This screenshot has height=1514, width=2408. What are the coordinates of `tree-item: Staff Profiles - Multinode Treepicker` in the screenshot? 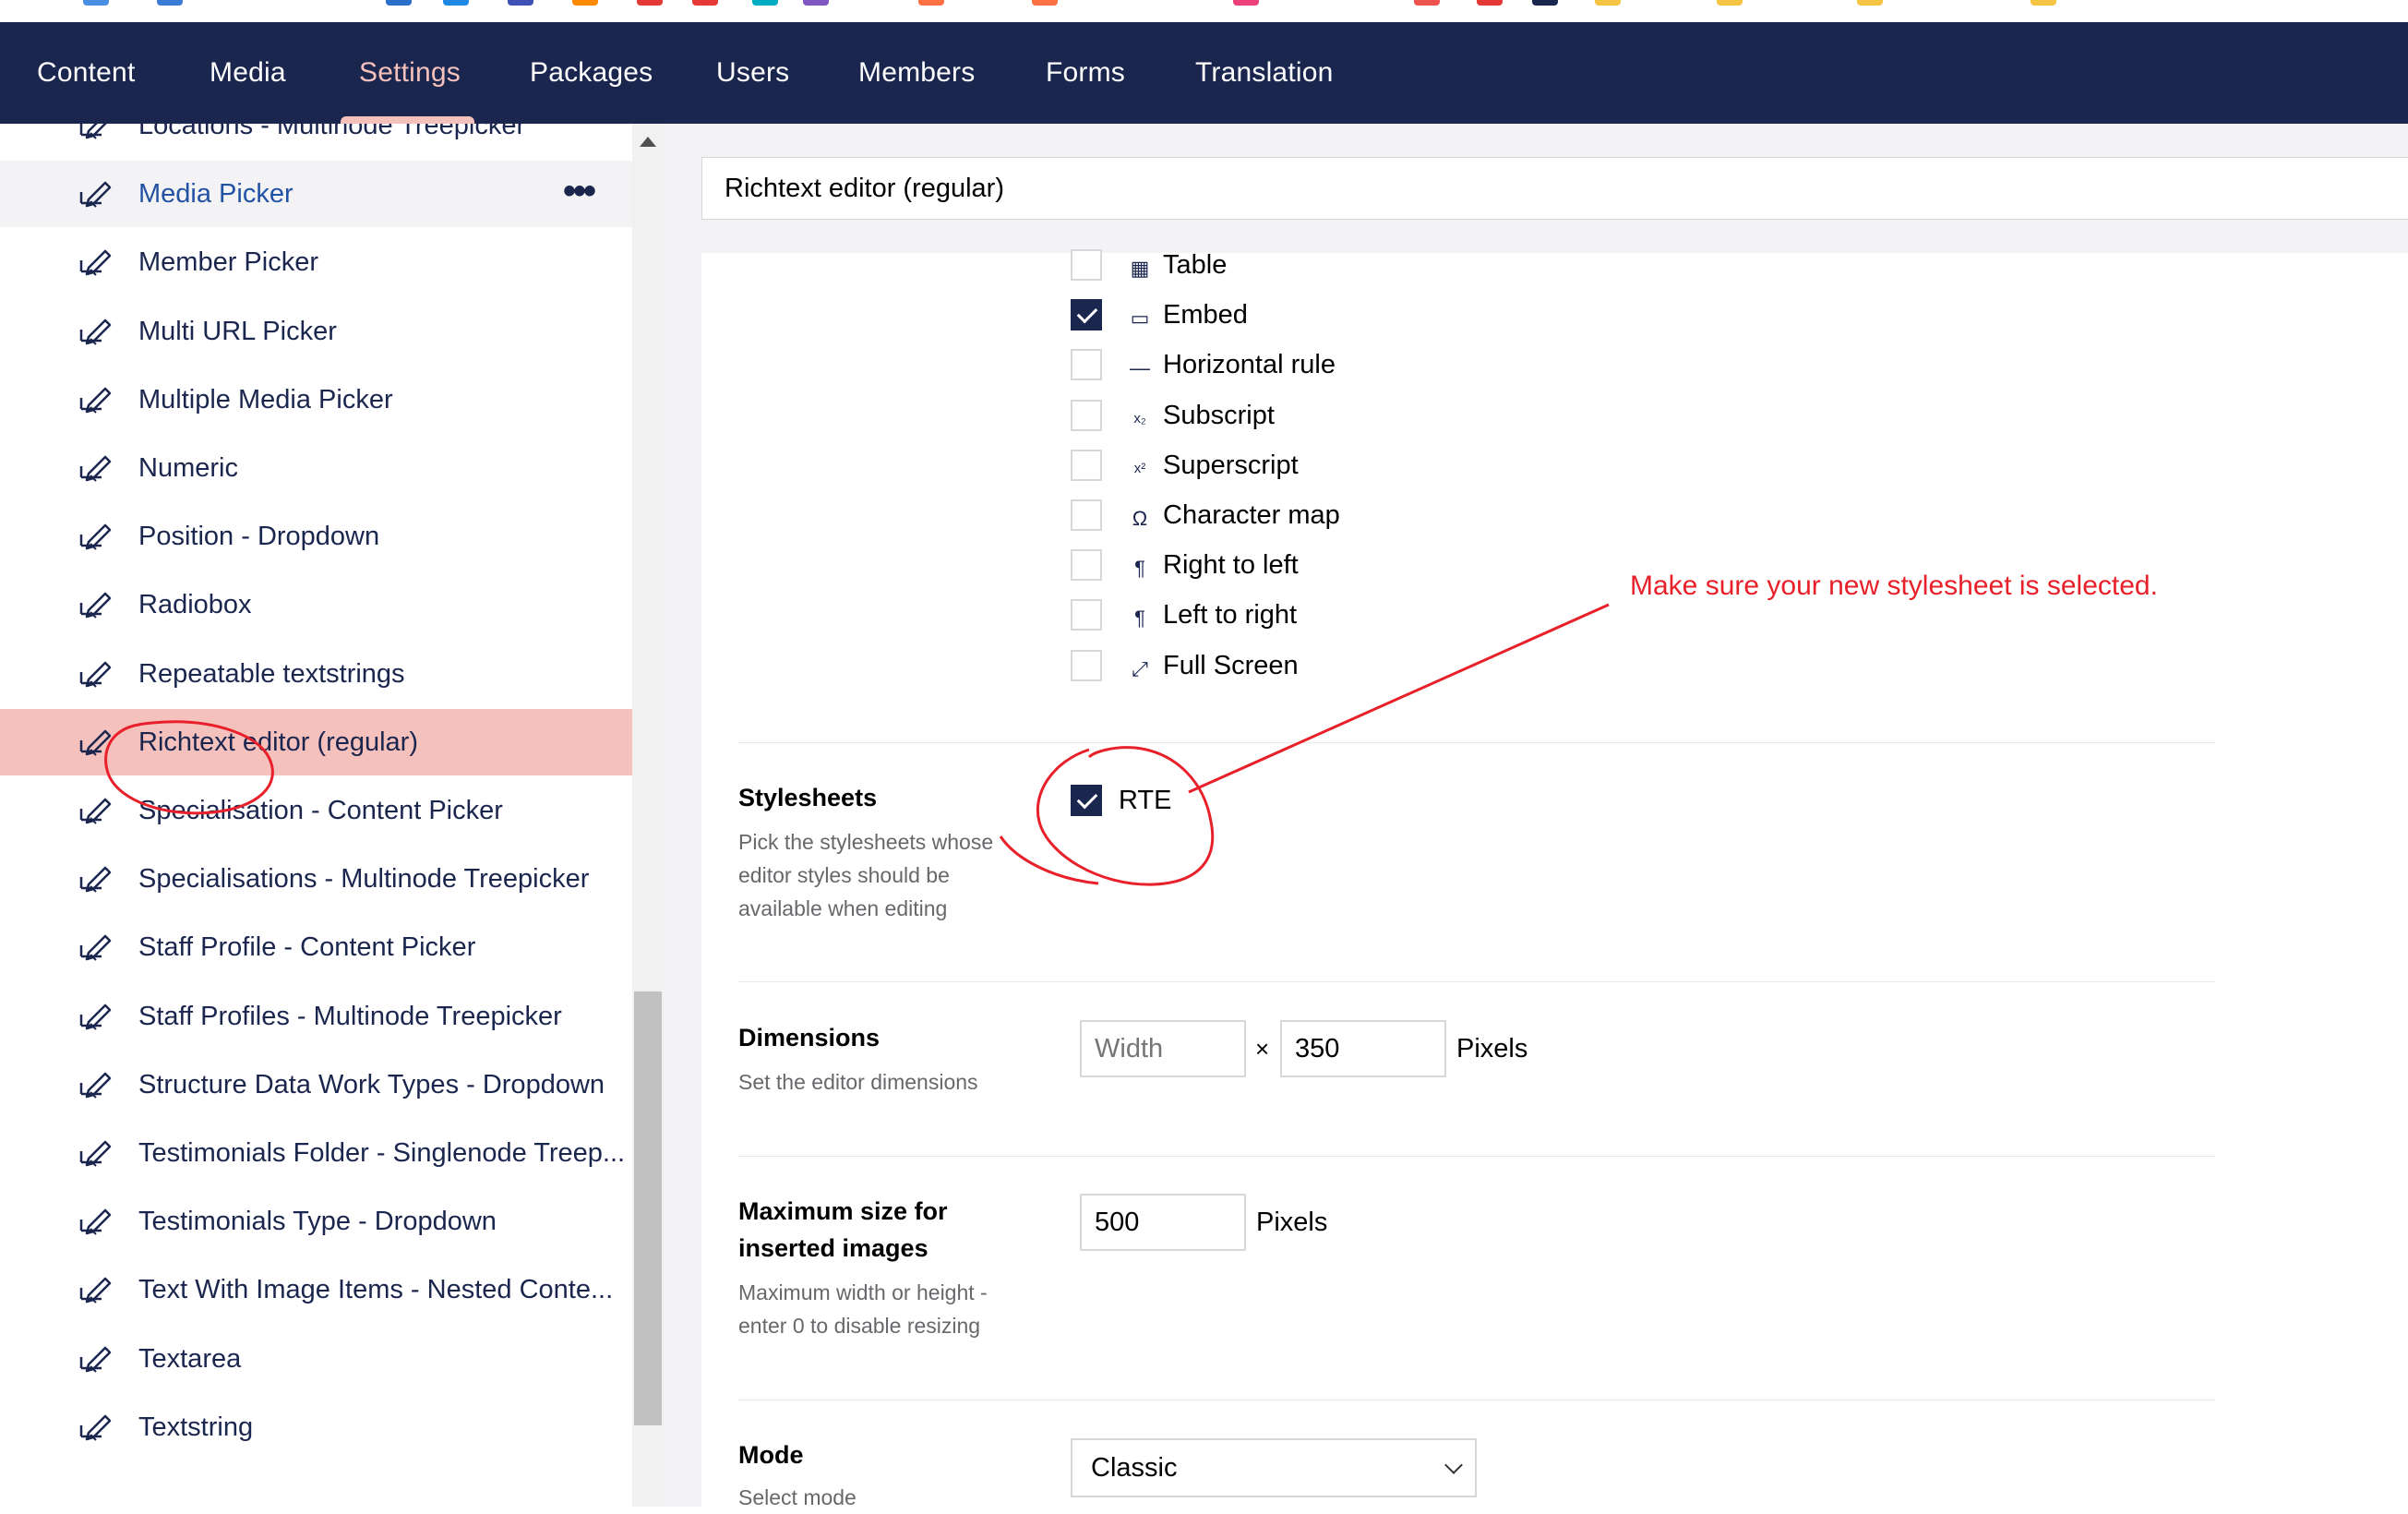 It's located at (316, 1016).